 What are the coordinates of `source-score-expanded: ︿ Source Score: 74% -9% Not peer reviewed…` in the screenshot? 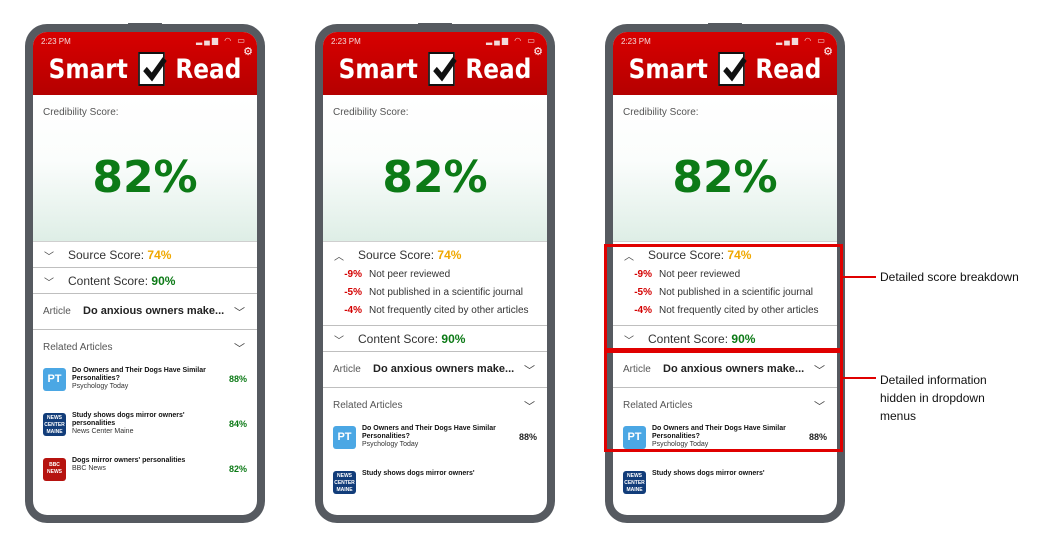 It's located at (435, 284).